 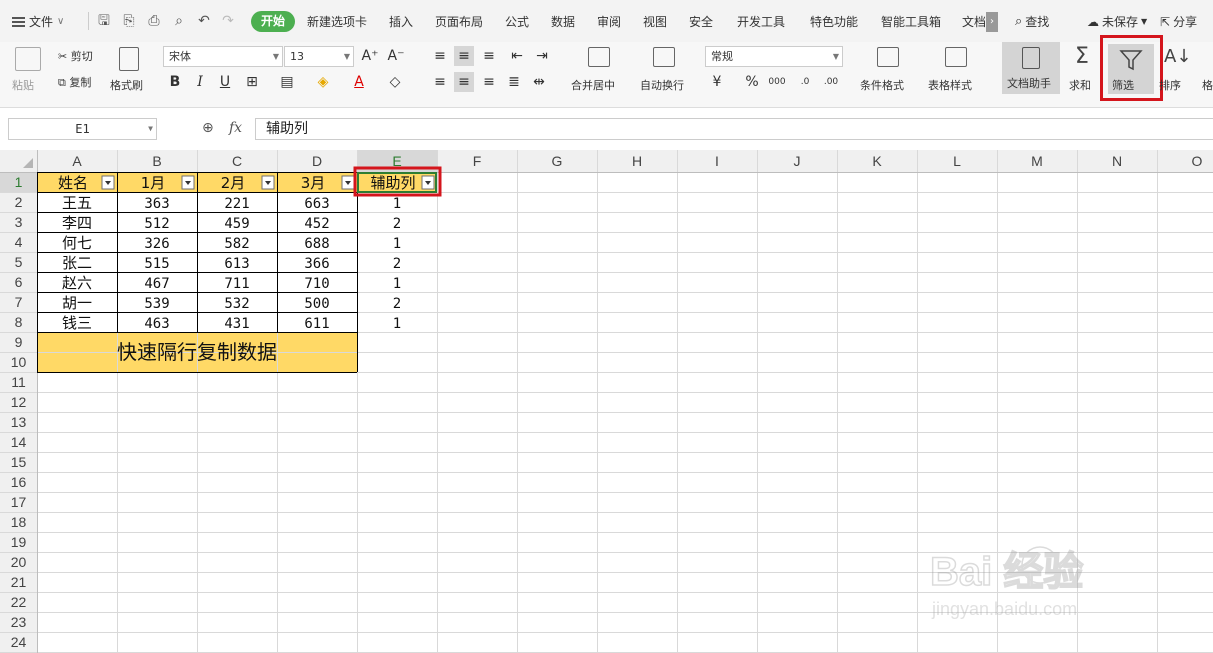 I want to click on align-left-icon: ≡, so click(x=440, y=82).